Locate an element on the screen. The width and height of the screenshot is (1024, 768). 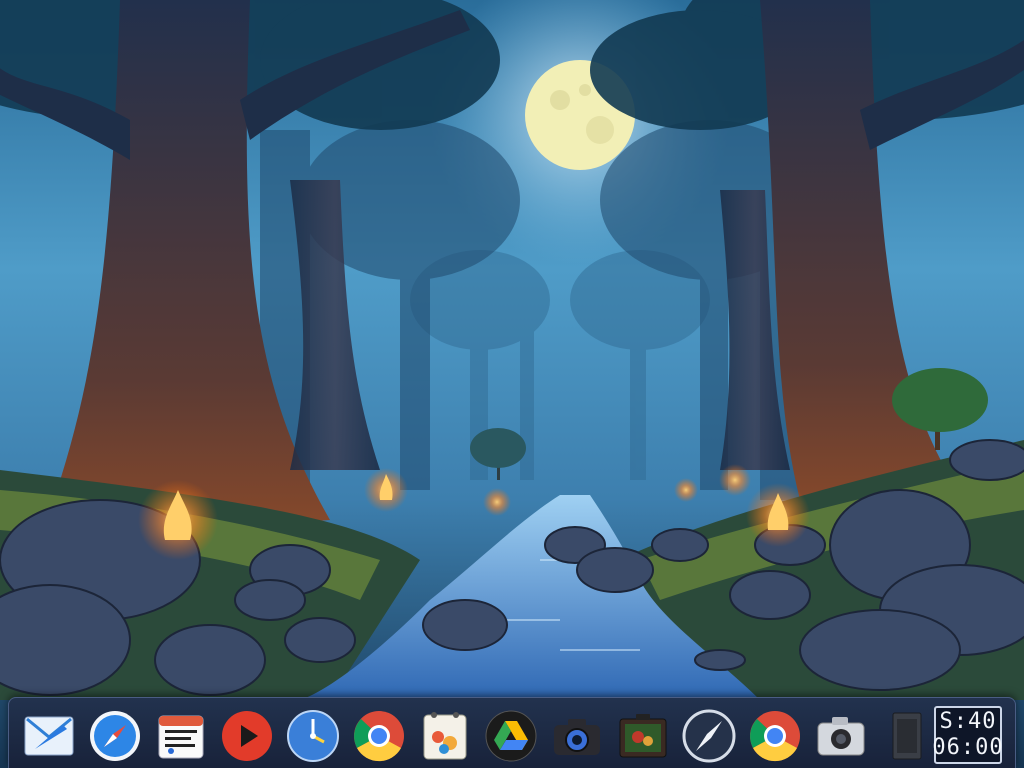
clock-line-1: S:40 is located at coordinates (968, 721).